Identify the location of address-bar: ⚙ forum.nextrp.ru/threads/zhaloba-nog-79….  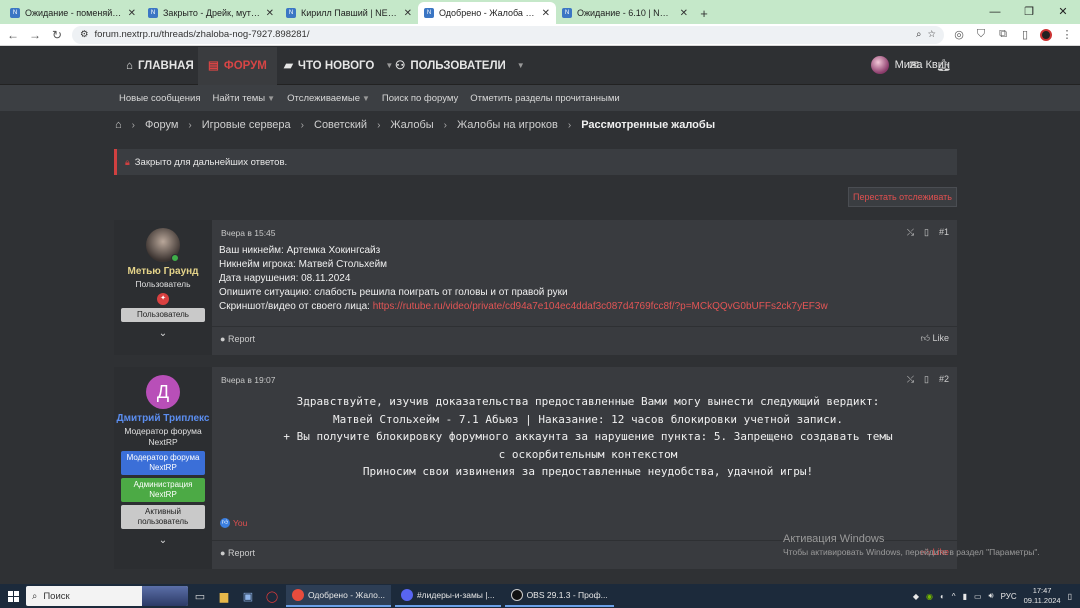
(508, 34).